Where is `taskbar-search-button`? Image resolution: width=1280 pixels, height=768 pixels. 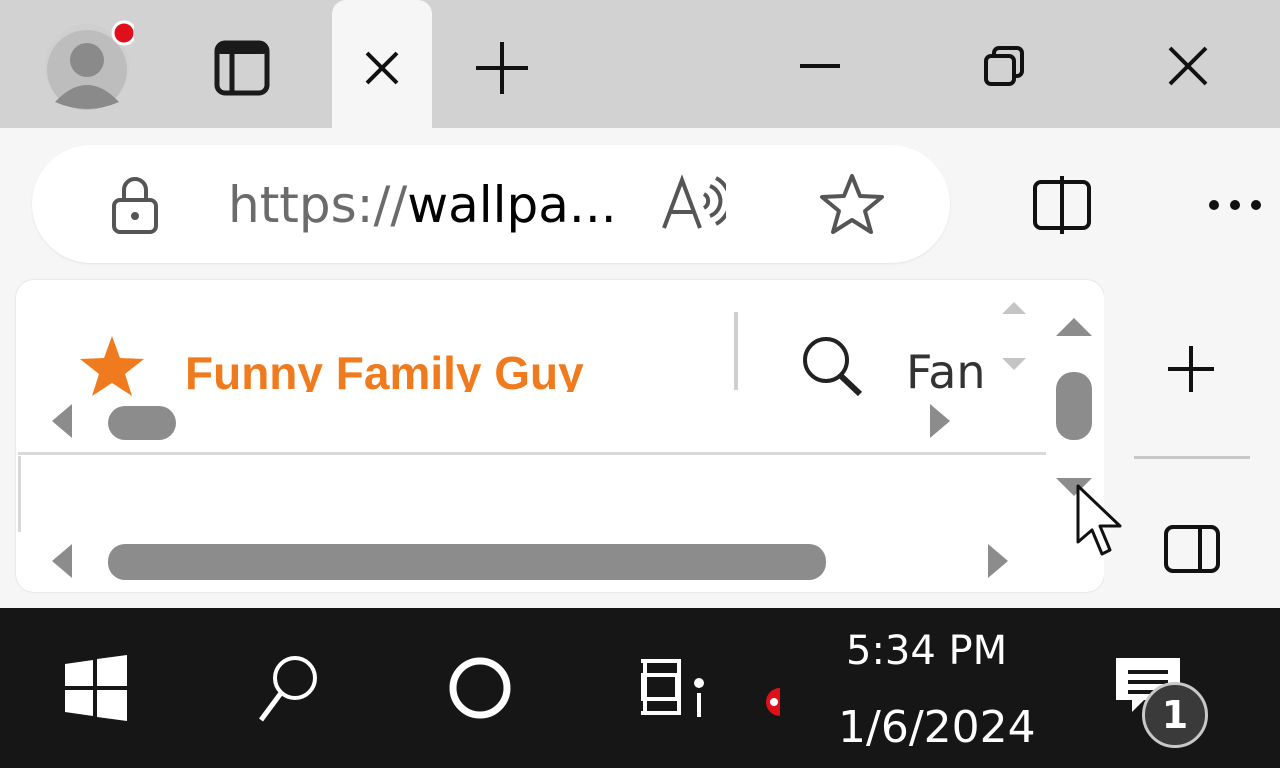
taskbar-search-button is located at coordinates (288, 688).